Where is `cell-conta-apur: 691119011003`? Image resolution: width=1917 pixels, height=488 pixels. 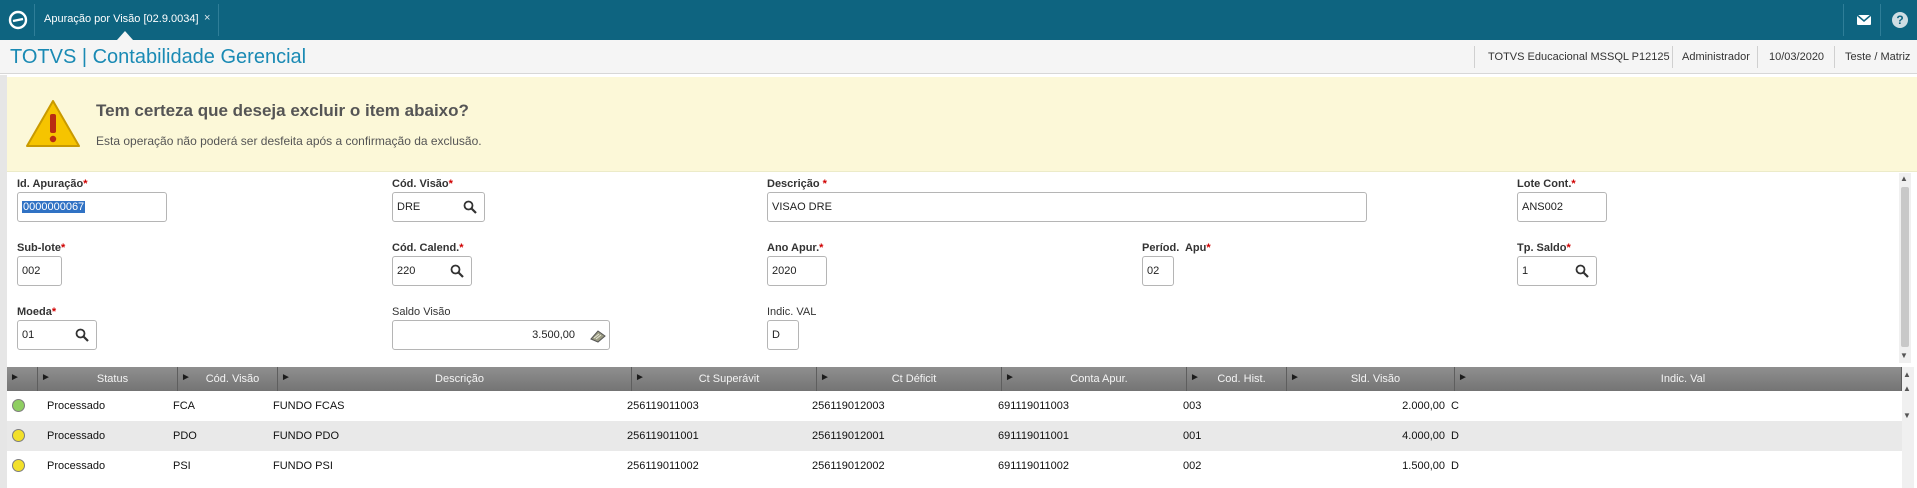
cell-conta-apur: 691119011003 is located at coordinates (1033, 406).